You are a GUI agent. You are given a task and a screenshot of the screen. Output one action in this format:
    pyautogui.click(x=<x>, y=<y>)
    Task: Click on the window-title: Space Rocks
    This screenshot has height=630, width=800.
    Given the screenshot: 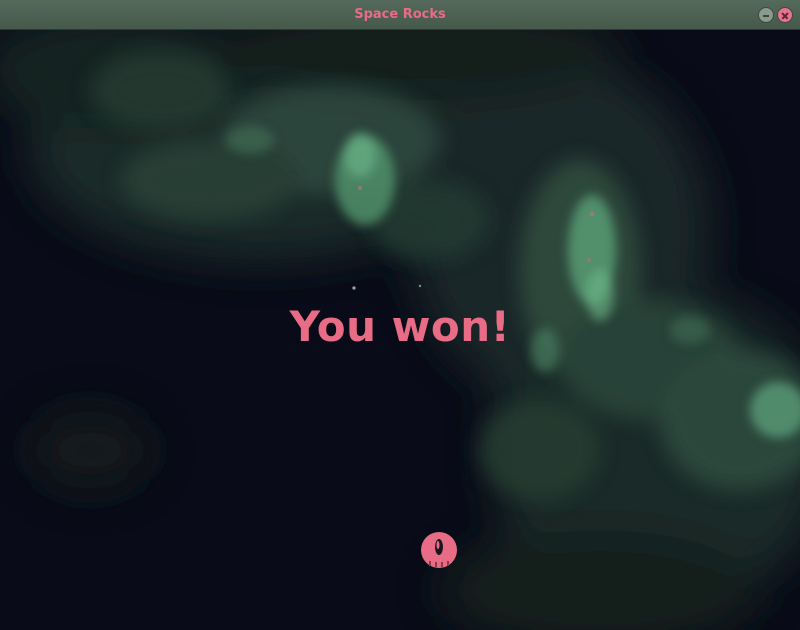 What is the action you would take?
    pyautogui.click(x=400, y=14)
    